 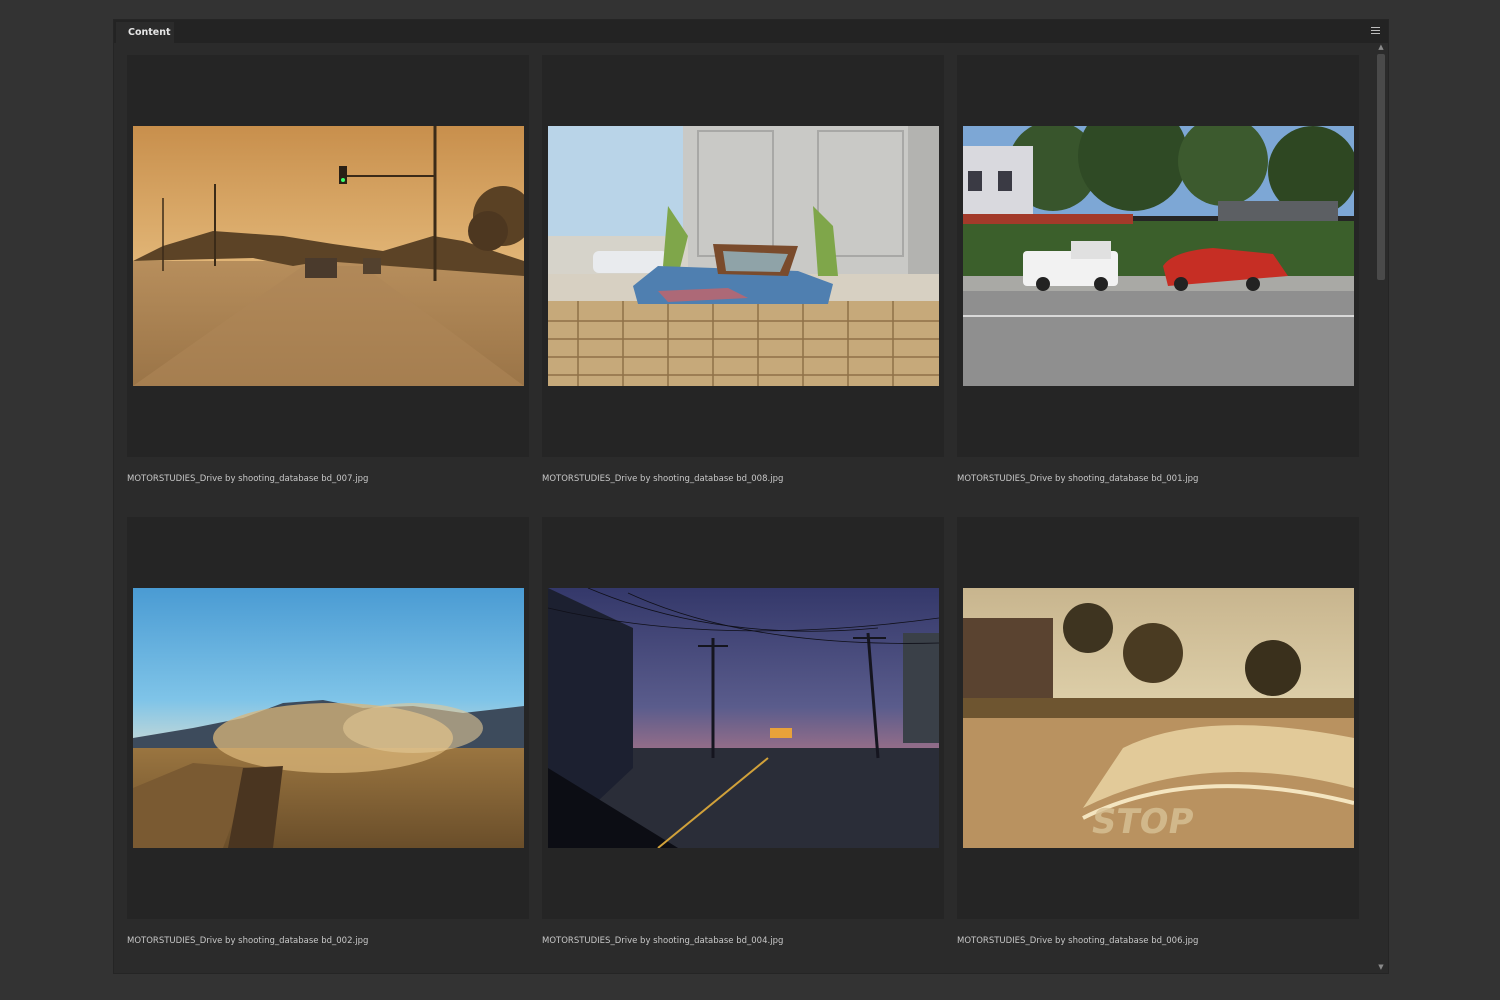 I want to click on scrollbar-thumb, so click(x=1381, y=167).